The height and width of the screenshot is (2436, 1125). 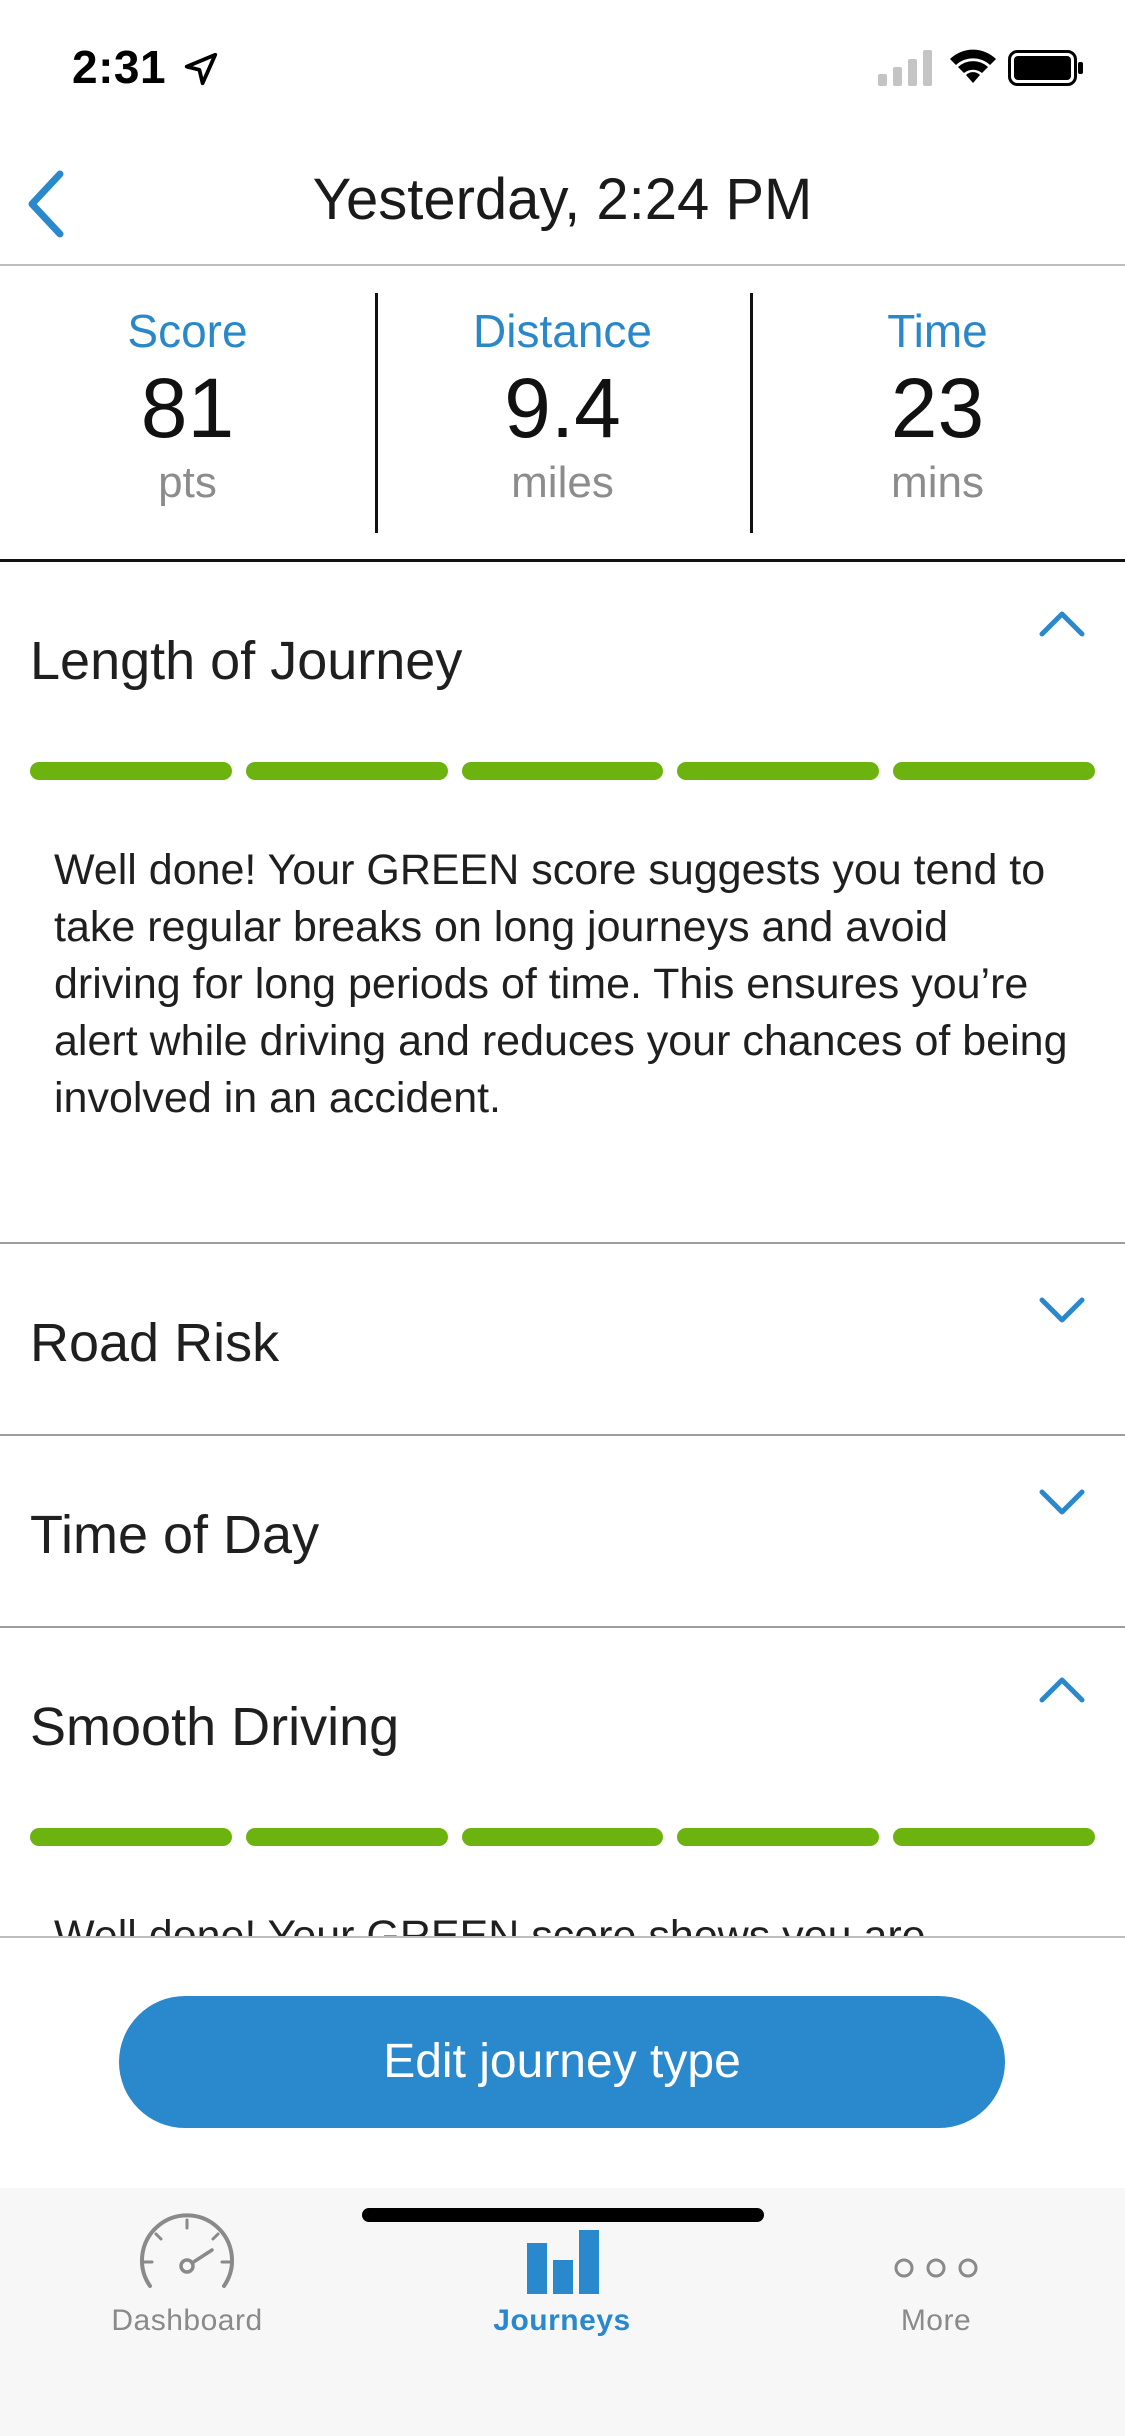 I want to click on section-title: Time of Day, so click(x=175, y=1535).